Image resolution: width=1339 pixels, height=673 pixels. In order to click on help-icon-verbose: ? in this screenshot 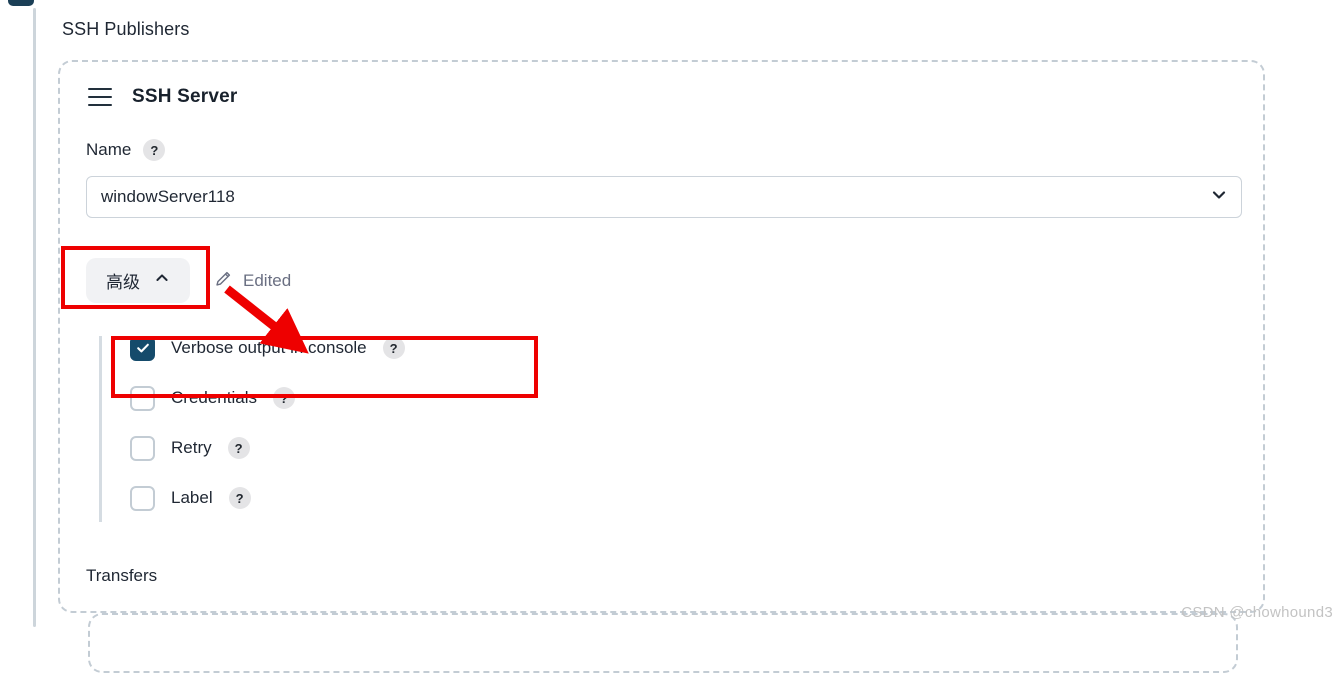, I will do `click(393, 348)`.